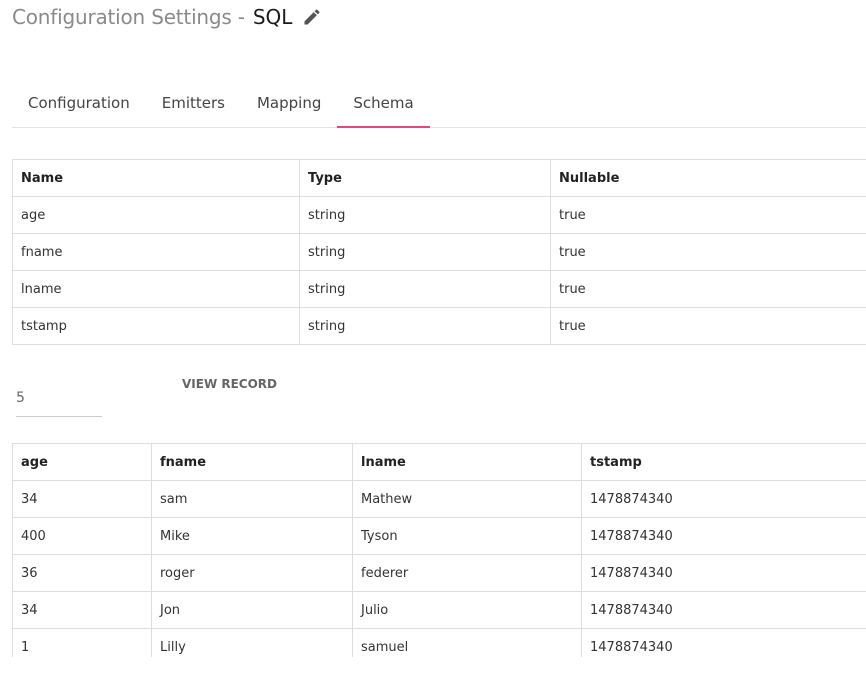 The width and height of the screenshot is (866, 682). I want to click on records-header-age: age, so click(82, 462).